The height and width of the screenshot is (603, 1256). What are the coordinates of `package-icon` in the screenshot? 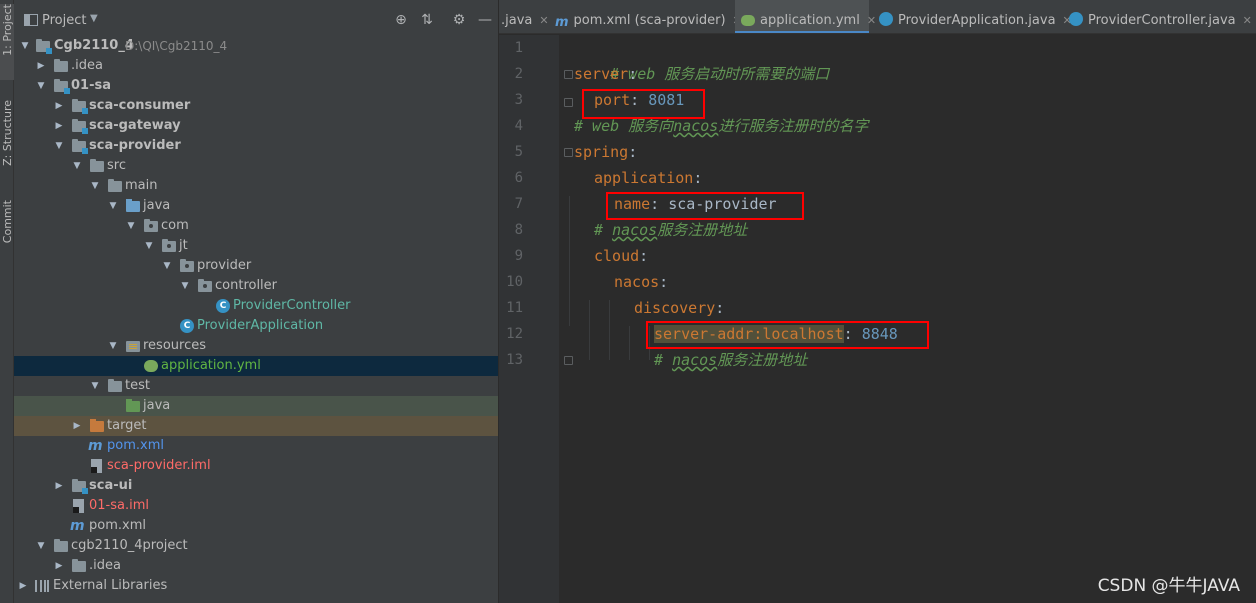 It's located at (187, 265).